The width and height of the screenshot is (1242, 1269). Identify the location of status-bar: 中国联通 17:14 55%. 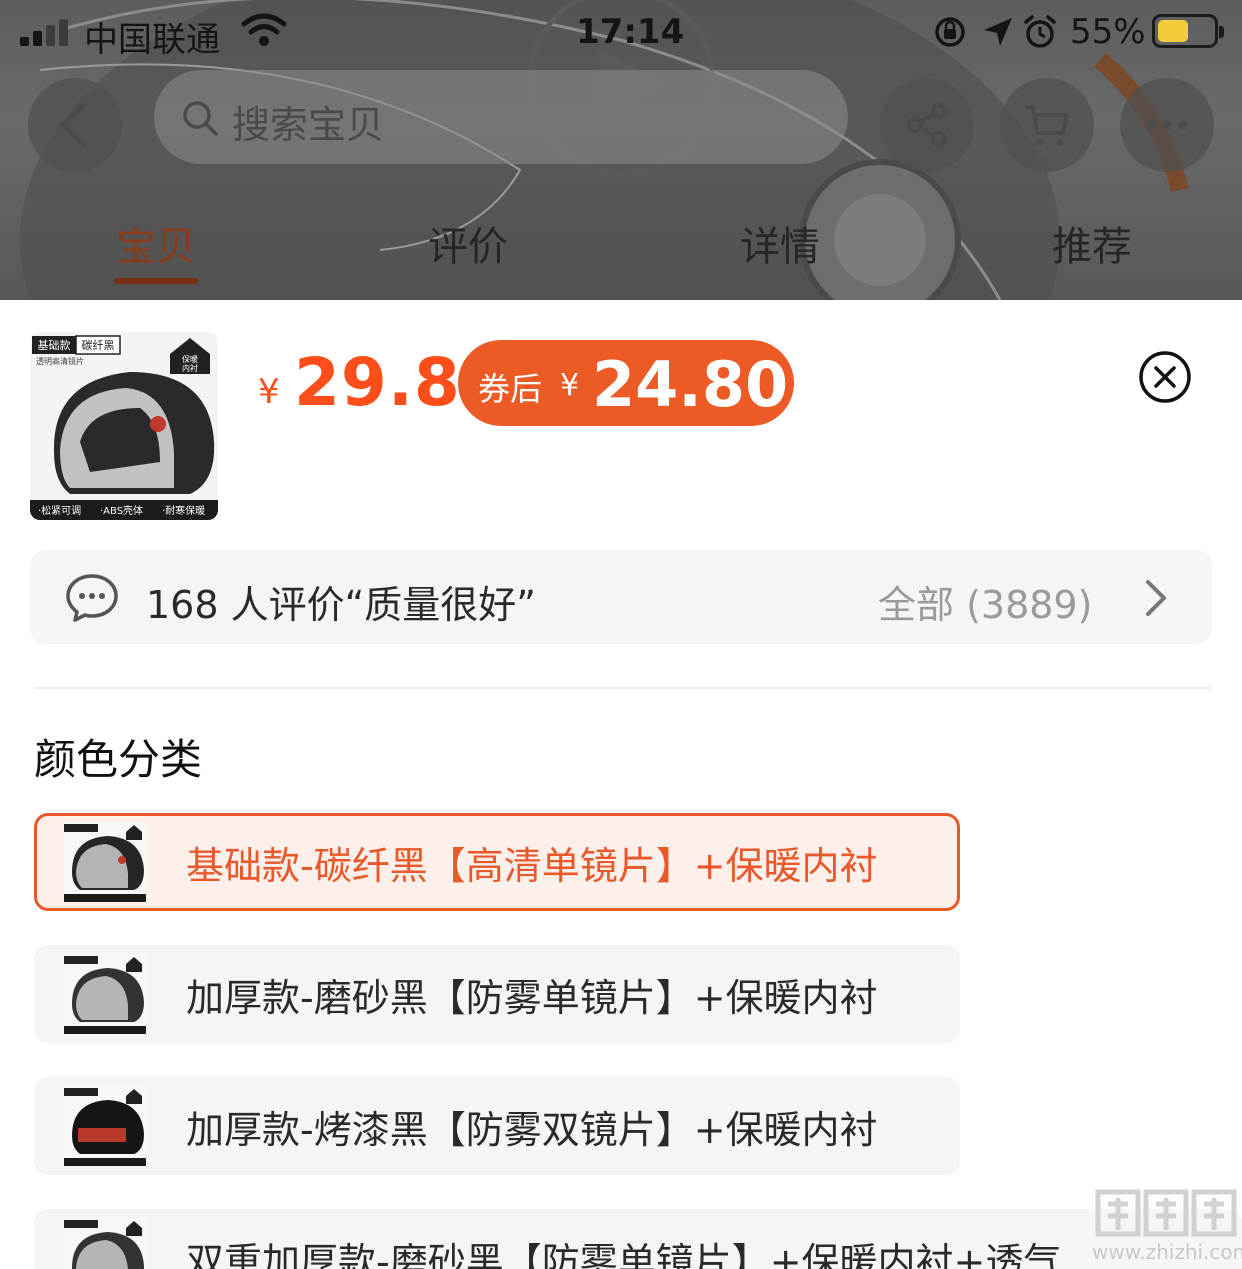
(621, 32).